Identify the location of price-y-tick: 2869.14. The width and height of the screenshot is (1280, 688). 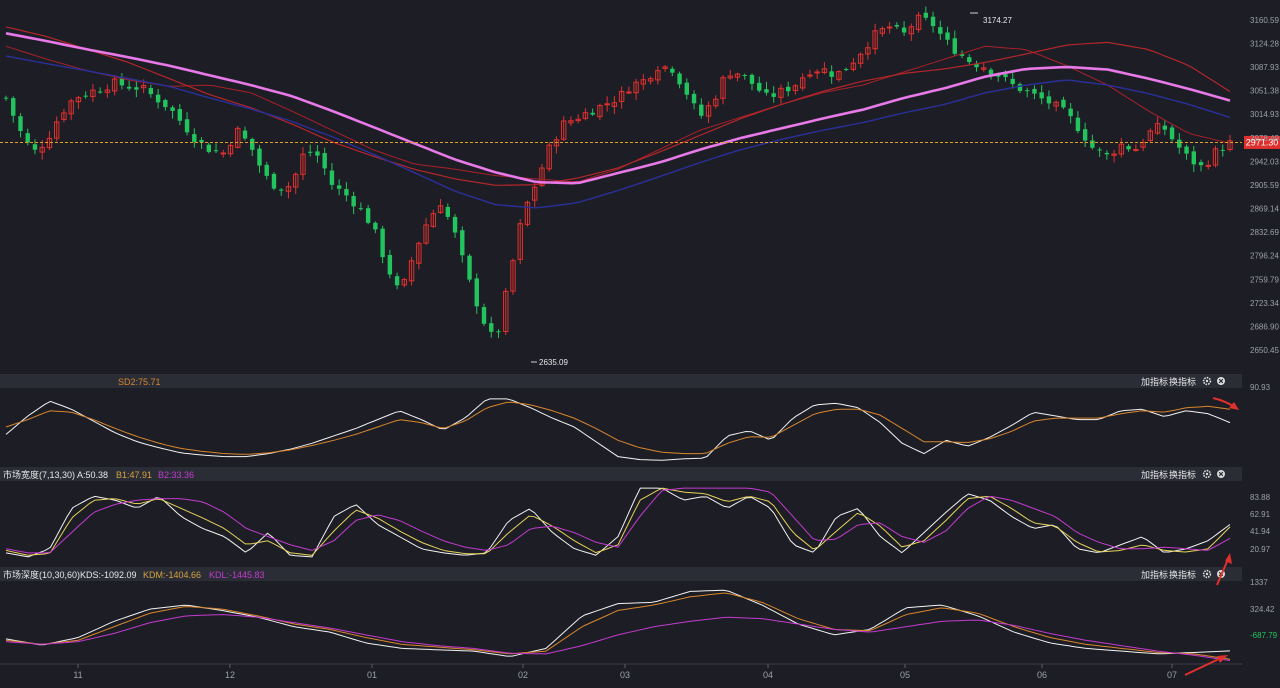
(1264, 209).